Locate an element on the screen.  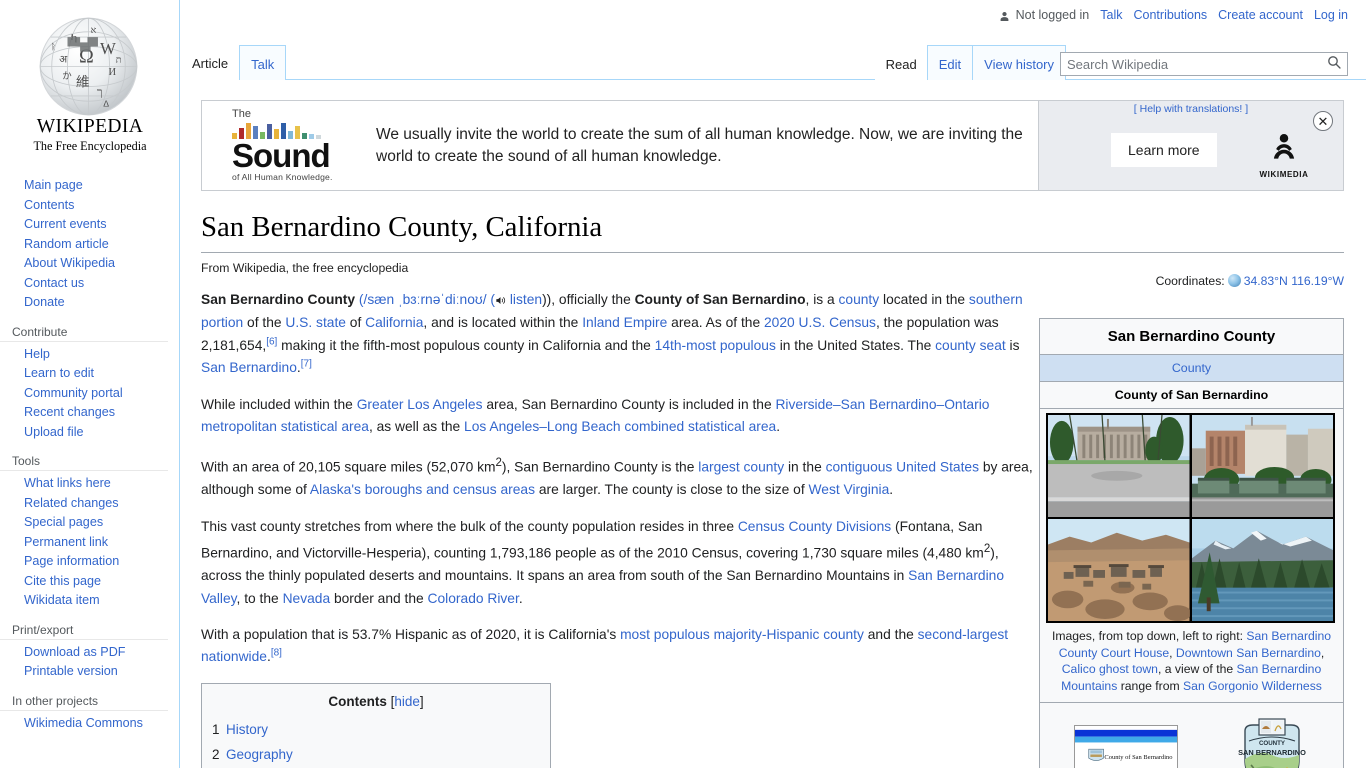
sidebar-item-printable-version: Printable version is located at coordinates (89, 672).